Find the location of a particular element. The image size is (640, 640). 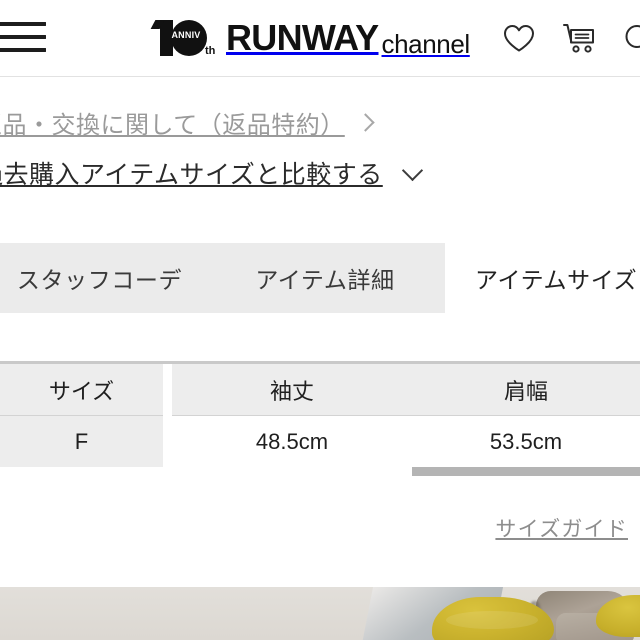

search-icon is located at coordinates (631, 38).